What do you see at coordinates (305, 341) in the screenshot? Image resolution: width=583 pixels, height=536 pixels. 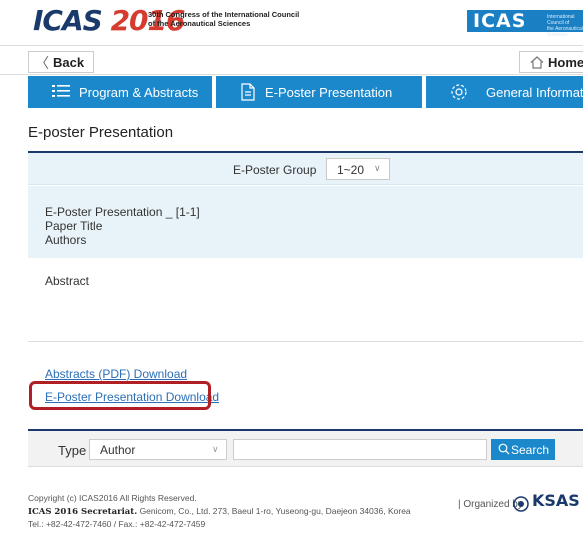 I see `section-divider` at bounding box center [305, 341].